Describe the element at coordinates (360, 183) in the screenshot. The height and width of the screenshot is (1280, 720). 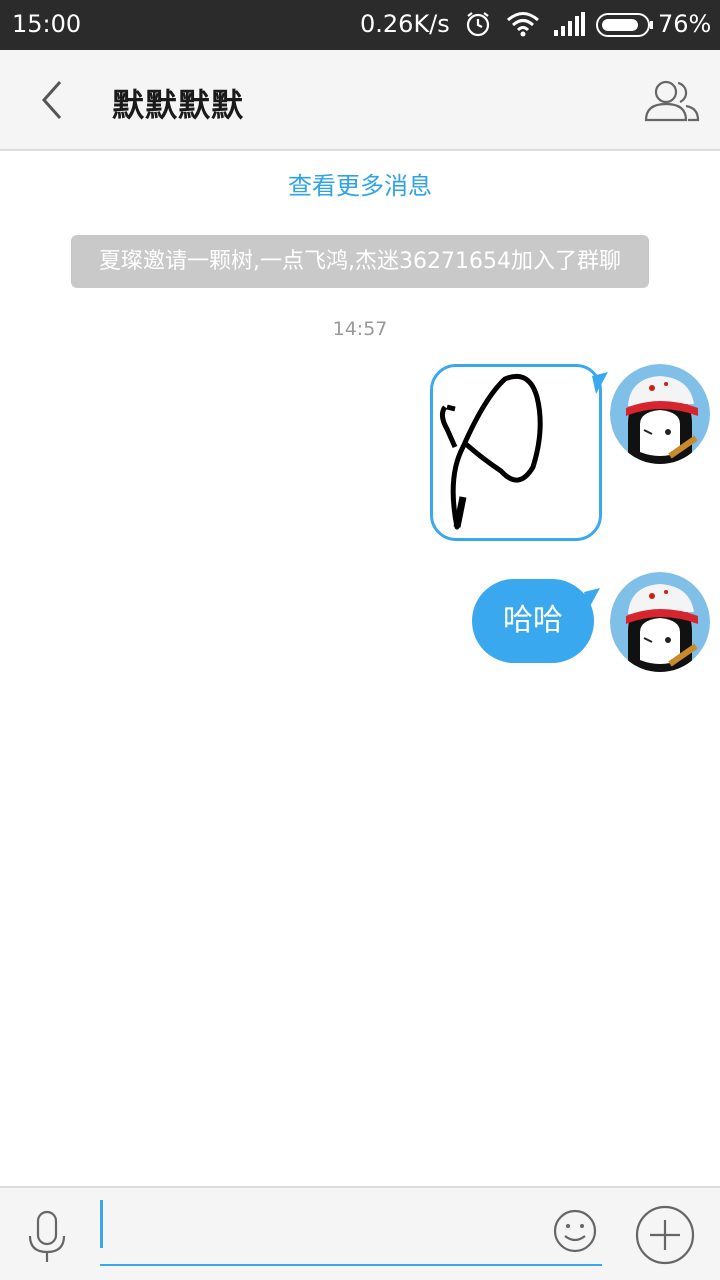
I see `view-more-messages-link: 查看更多消息` at that location.